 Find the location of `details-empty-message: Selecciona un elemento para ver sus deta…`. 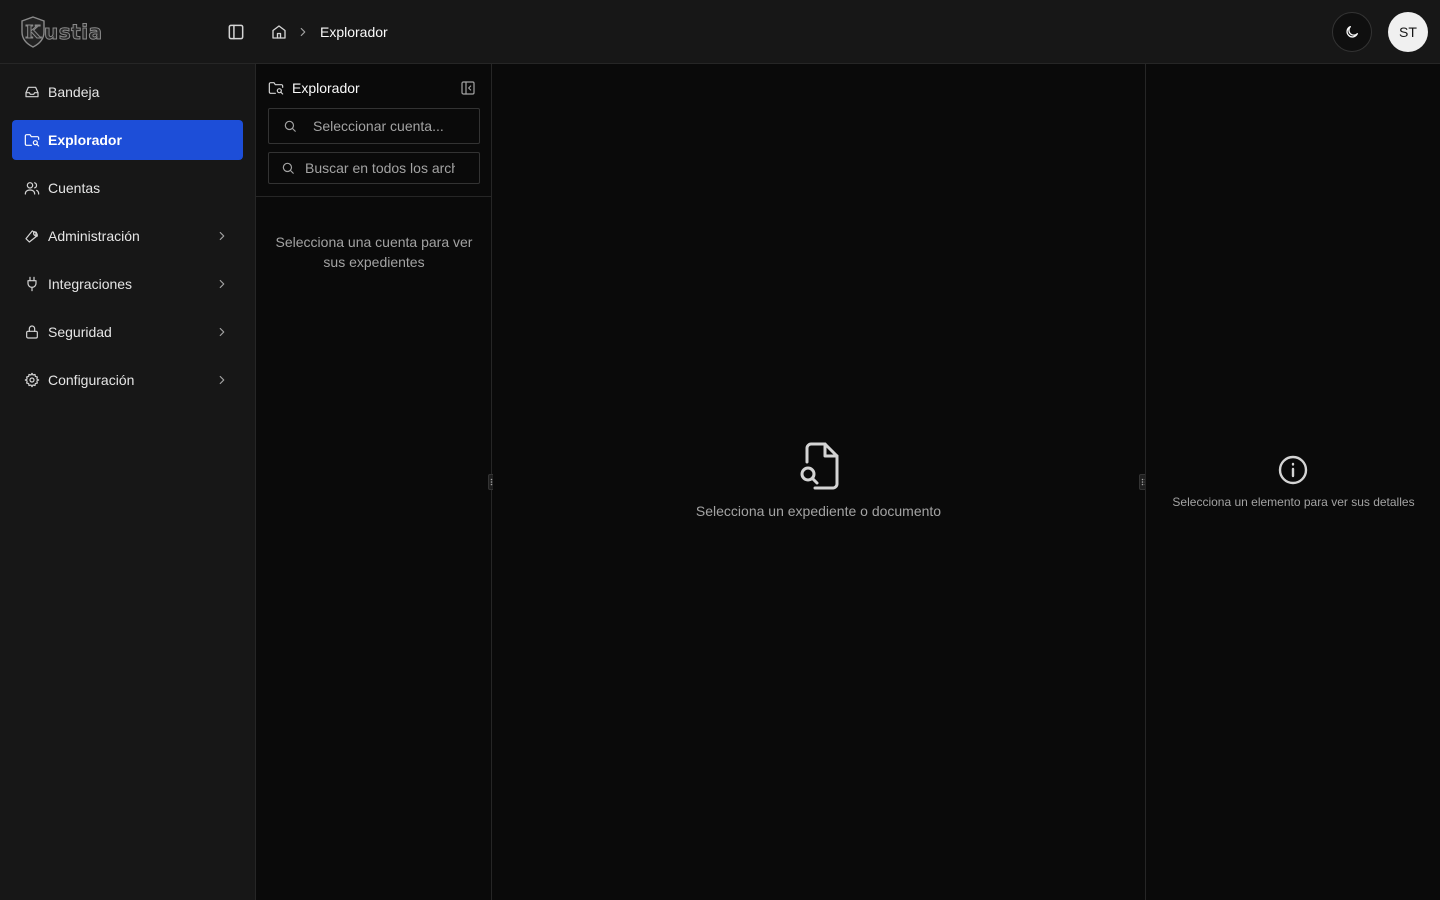

details-empty-message: Selecciona un elemento para ver sus deta… is located at coordinates (1293, 502).